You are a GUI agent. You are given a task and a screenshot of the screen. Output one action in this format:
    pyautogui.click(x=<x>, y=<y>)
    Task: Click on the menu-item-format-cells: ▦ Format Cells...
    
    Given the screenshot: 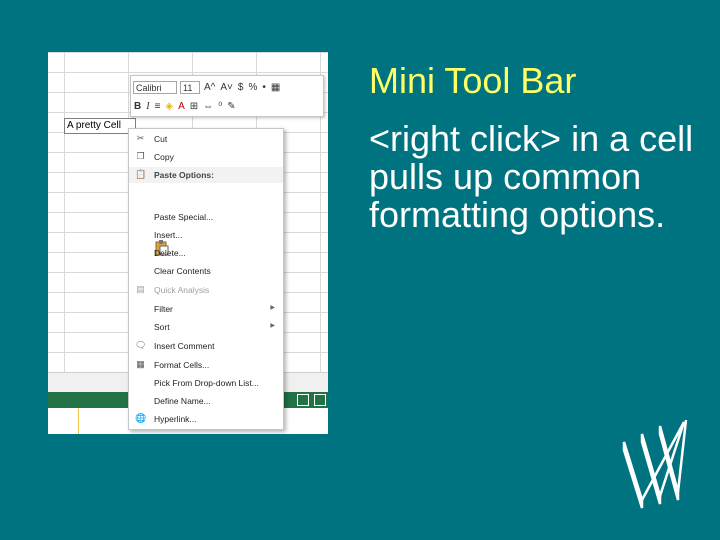 What is the action you would take?
    pyautogui.click(x=206, y=365)
    